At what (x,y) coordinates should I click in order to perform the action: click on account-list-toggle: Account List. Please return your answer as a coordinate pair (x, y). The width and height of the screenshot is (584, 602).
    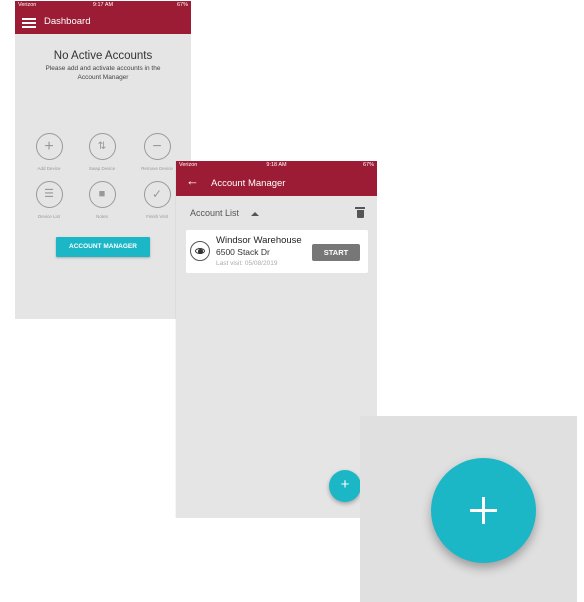
    Looking at the image, I should click on (214, 213).